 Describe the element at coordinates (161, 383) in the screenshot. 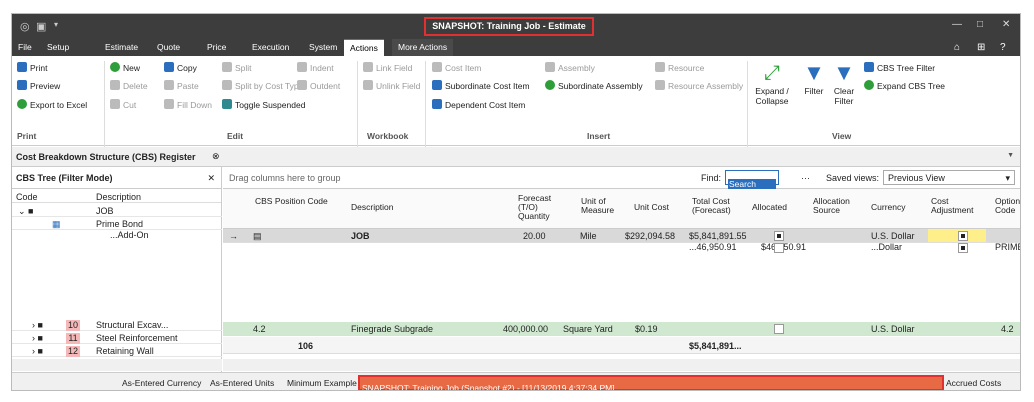

I see `status-currency: As-Entered Currency` at that location.